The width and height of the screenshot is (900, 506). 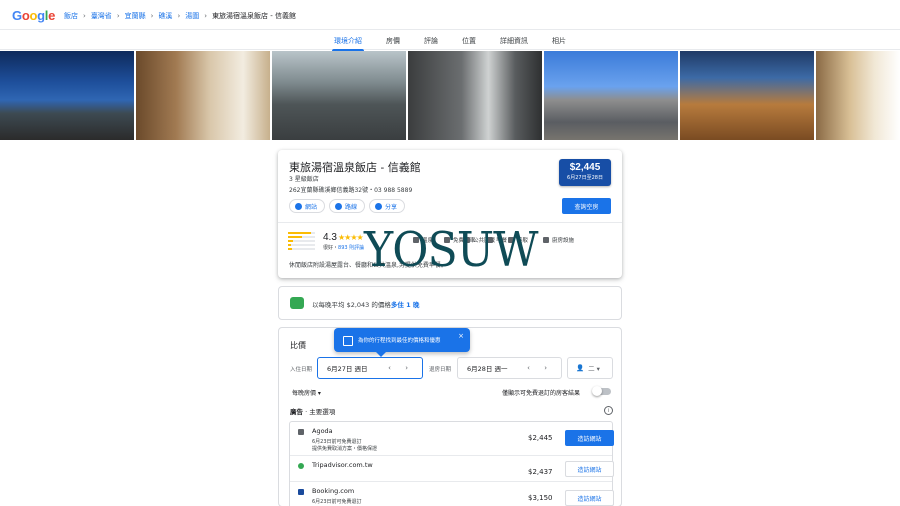 What do you see at coordinates (405, 305) in the screenshot?
I see `tip-link: 多住 1 晚` at bounding box center [405, 305].